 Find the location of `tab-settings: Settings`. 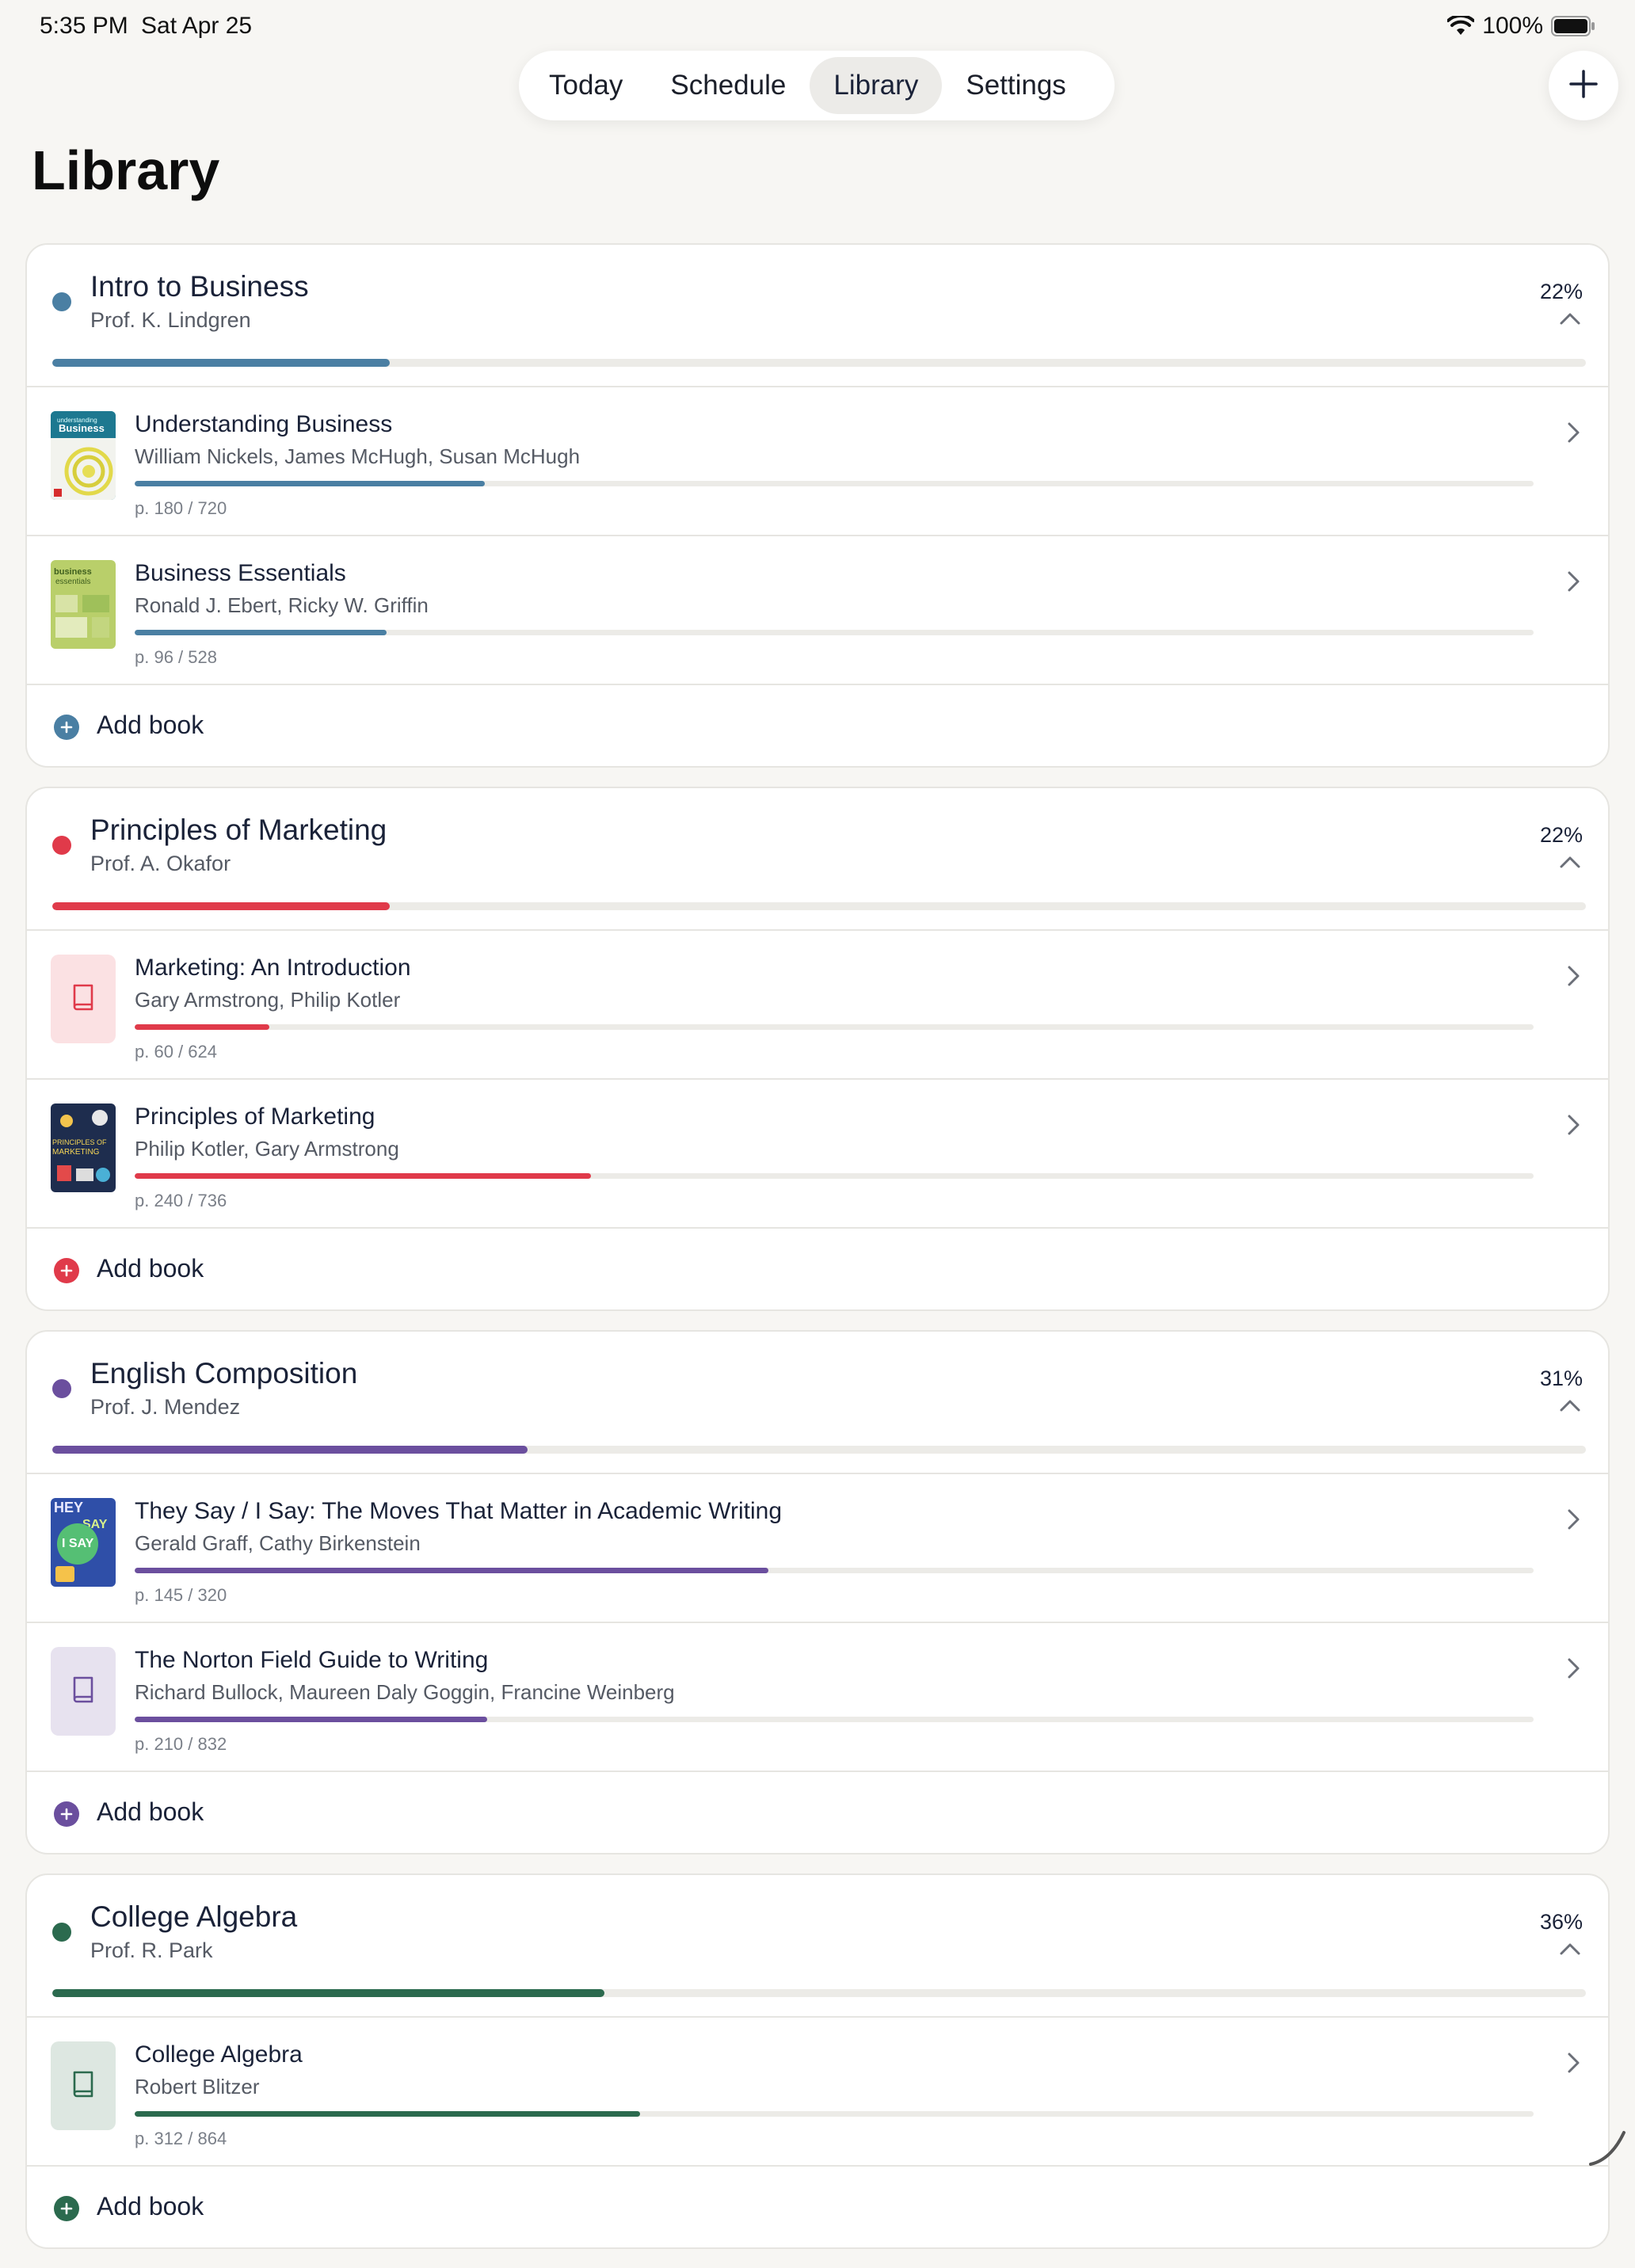

tab-settings: Settings is located at coordinates (1015, 85).